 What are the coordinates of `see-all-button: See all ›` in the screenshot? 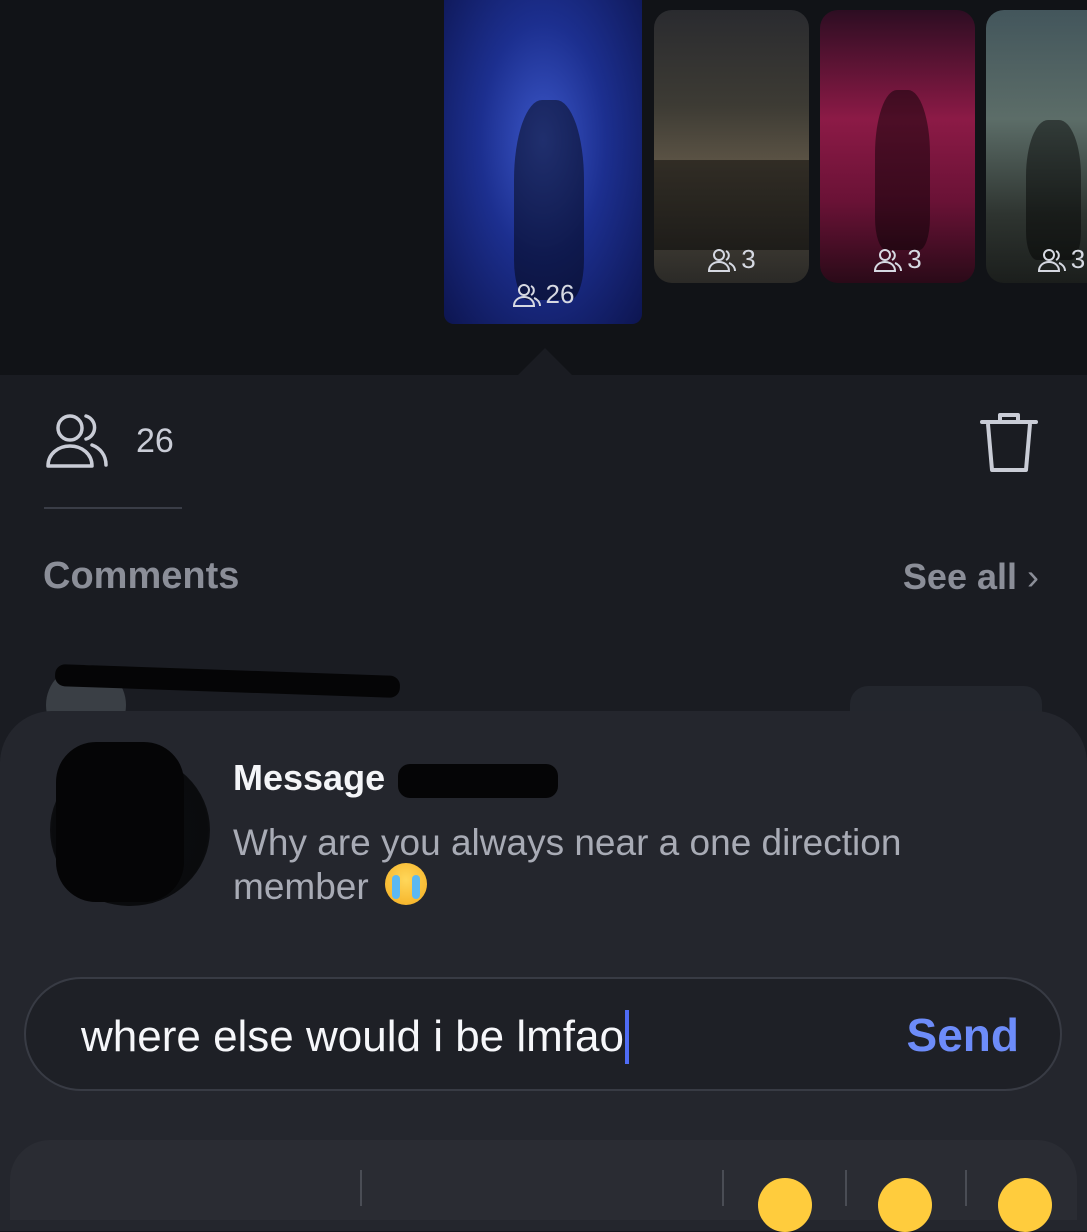 It's located at (971, 577).